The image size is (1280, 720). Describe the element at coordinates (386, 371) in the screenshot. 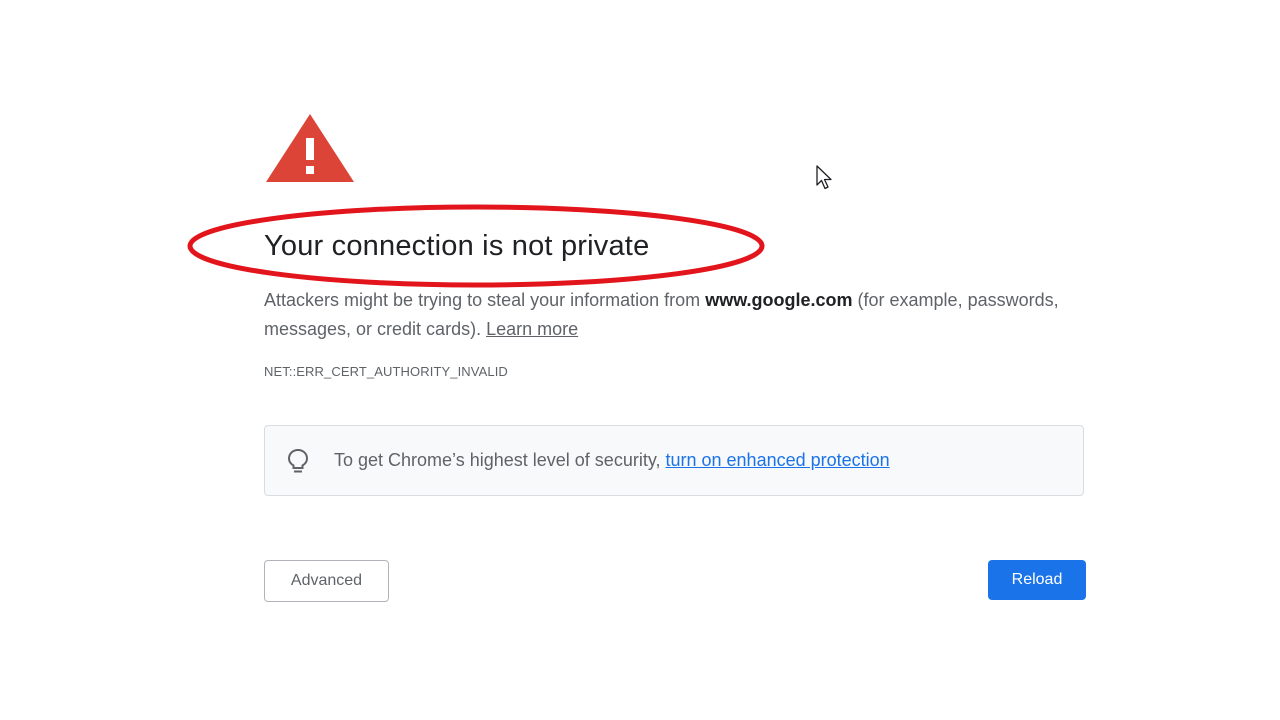

I see `error-code: NET::ERR_CERT_AUTHORITY_INVALID` at that location.